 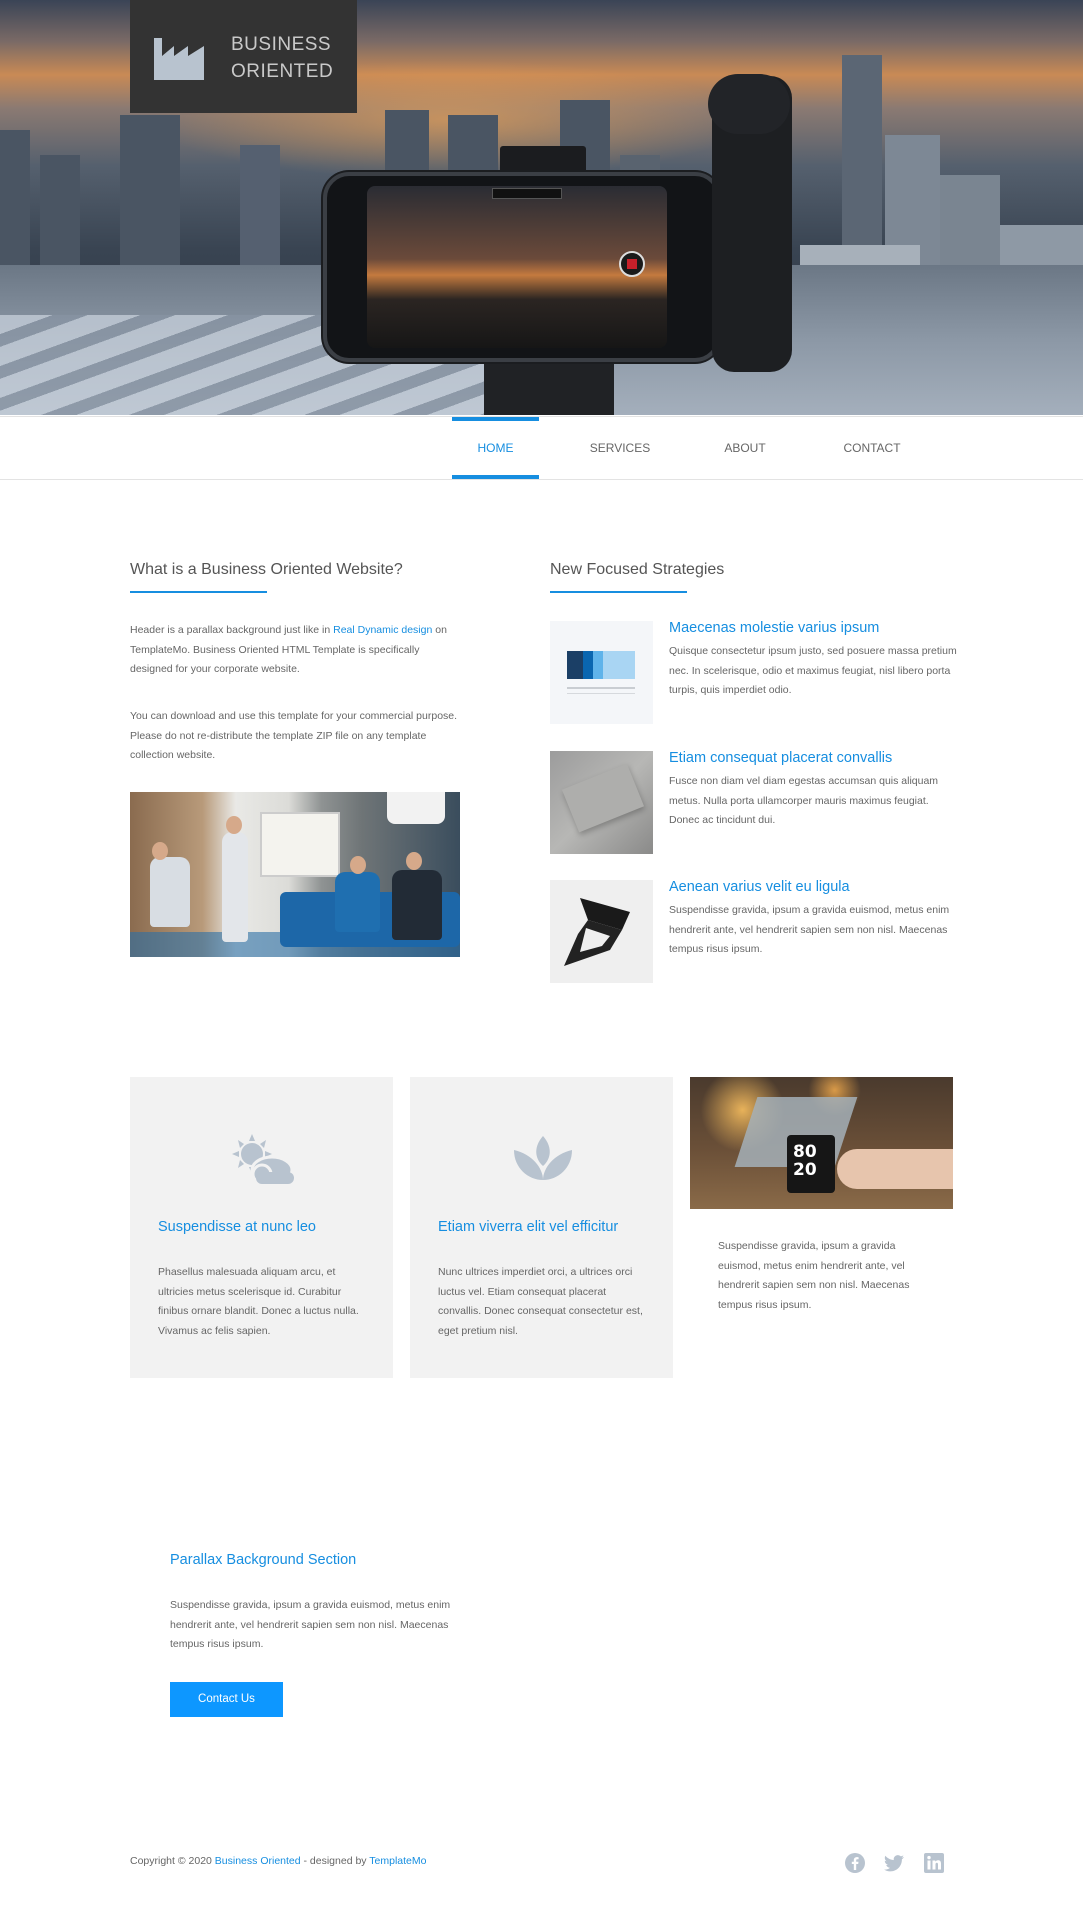 I want to click on nav-services: SERVICES, so click(x=620, y=448).